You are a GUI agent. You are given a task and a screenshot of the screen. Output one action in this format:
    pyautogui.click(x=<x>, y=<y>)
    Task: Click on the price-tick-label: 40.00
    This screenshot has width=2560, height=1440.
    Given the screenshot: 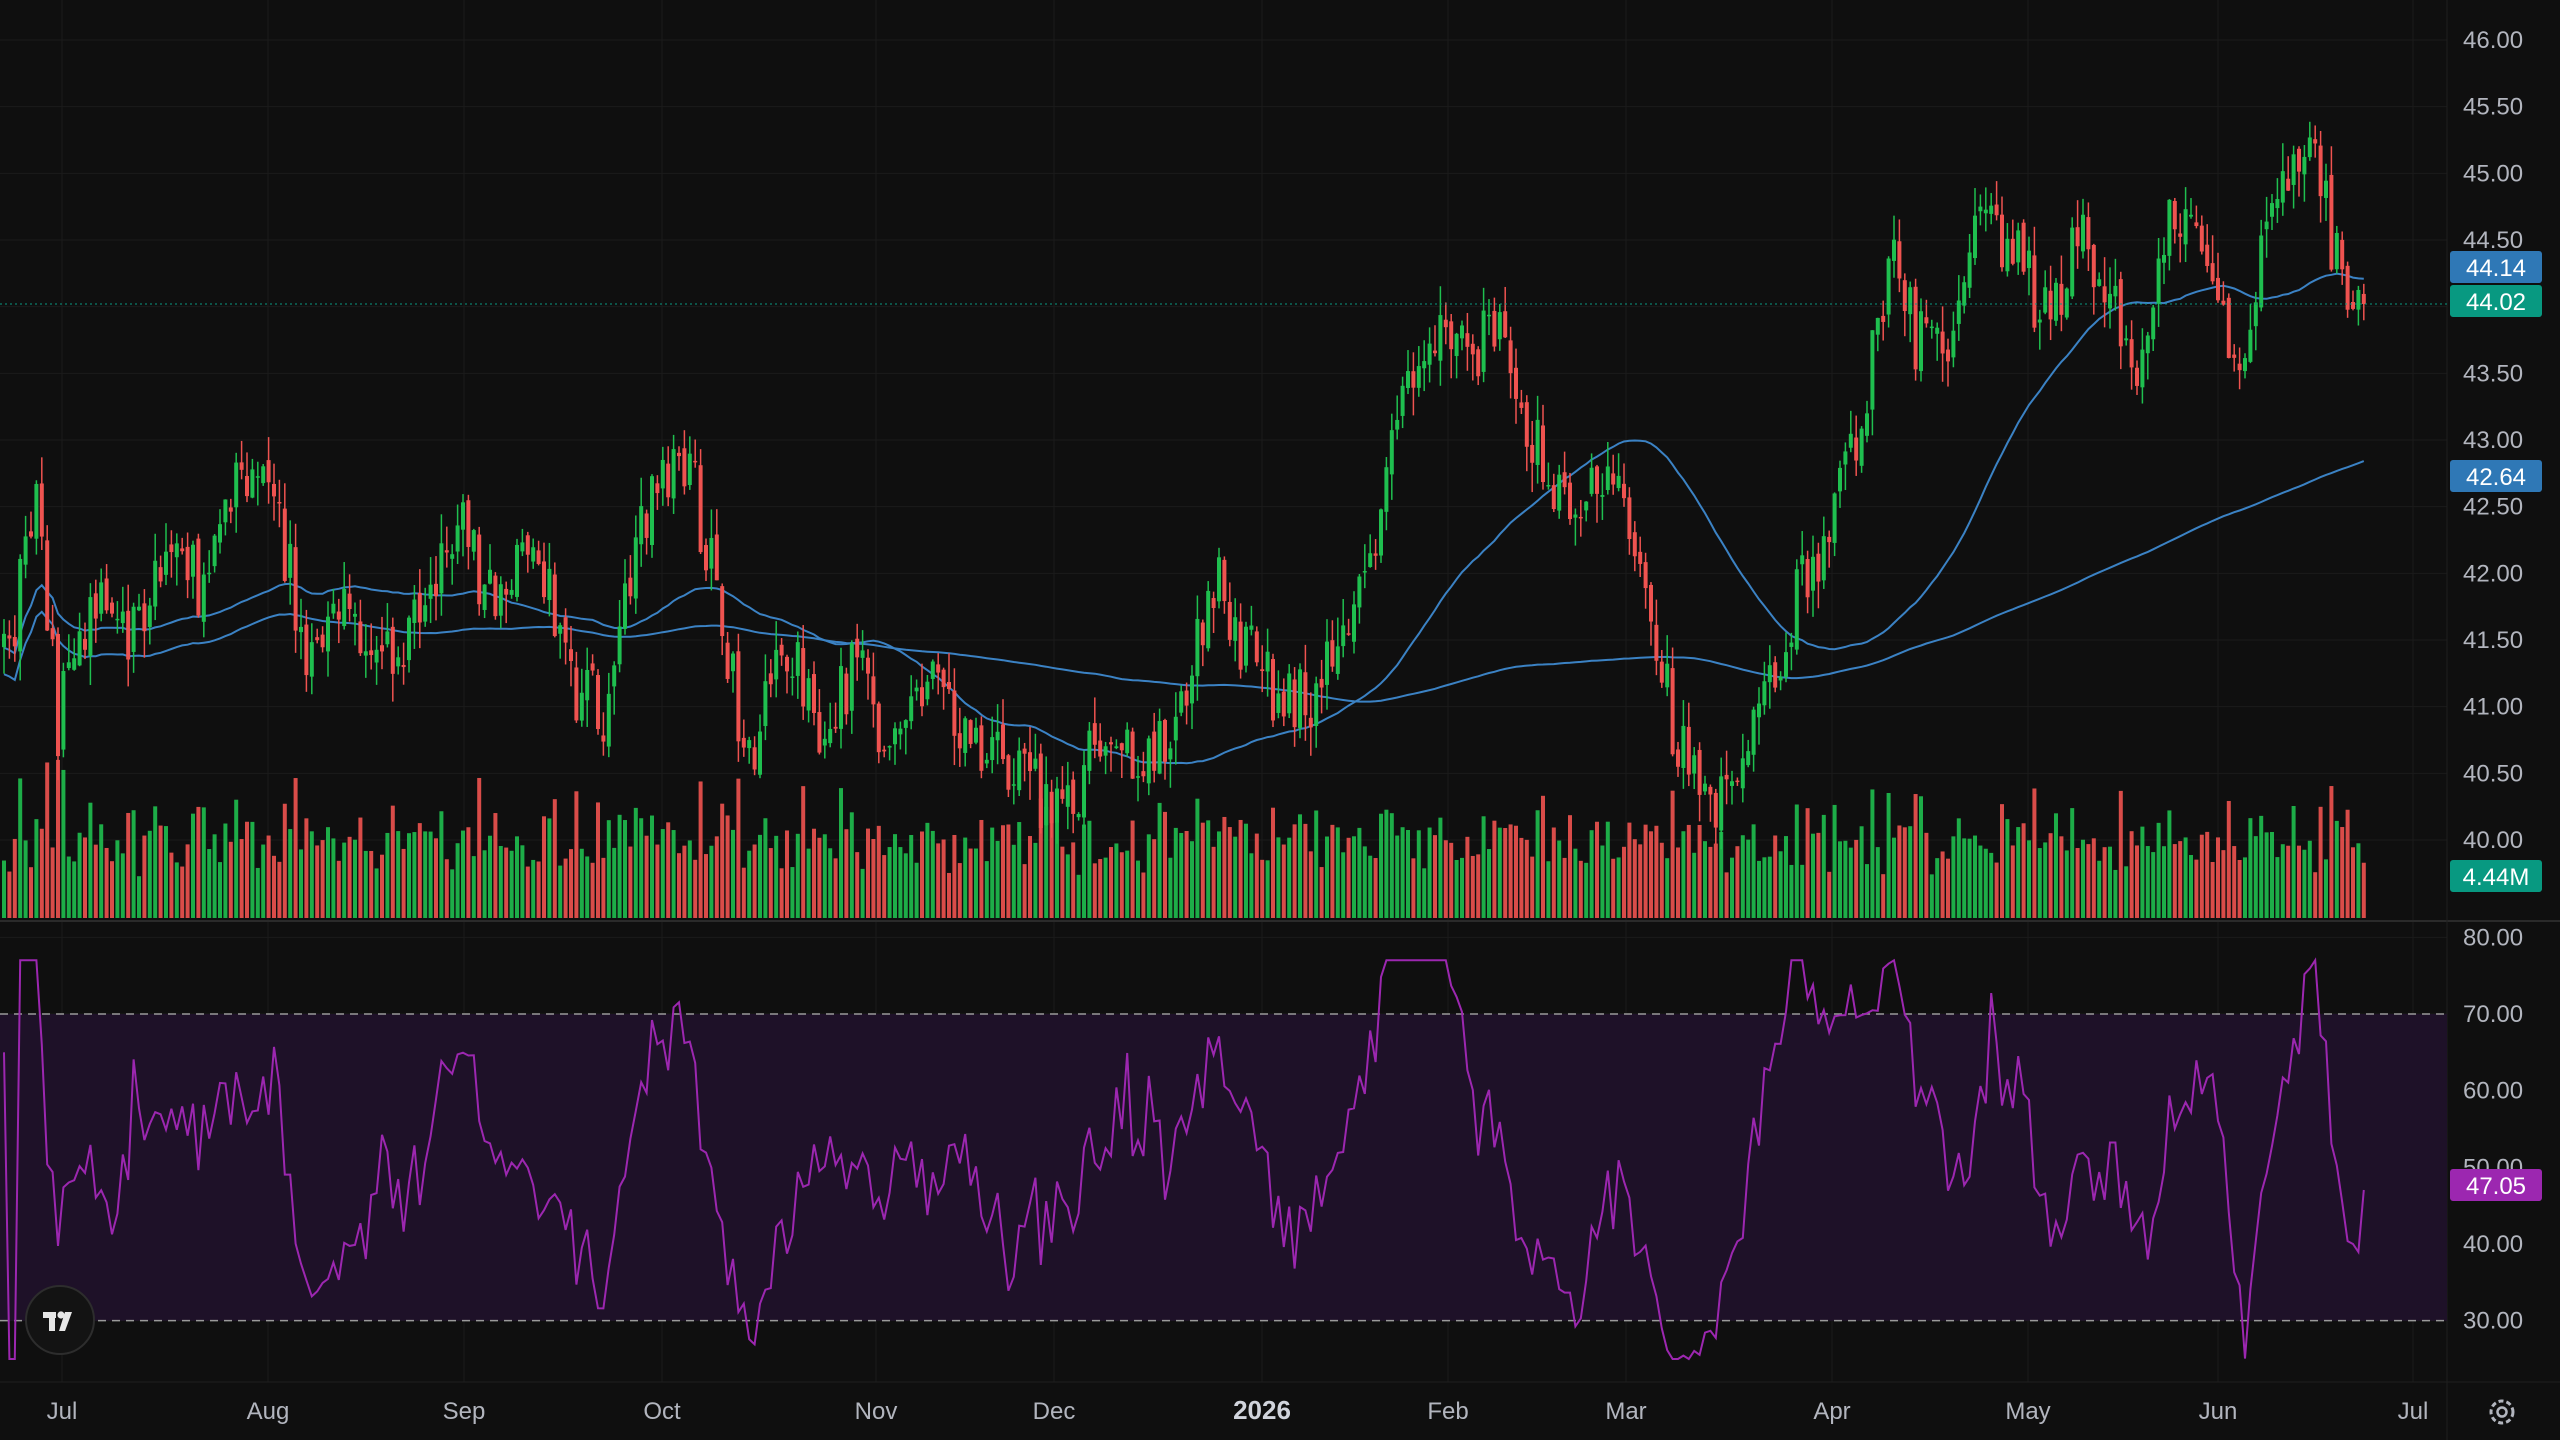 What is the action you would take?
    pyautogui.click(x=2493, y=840)
    